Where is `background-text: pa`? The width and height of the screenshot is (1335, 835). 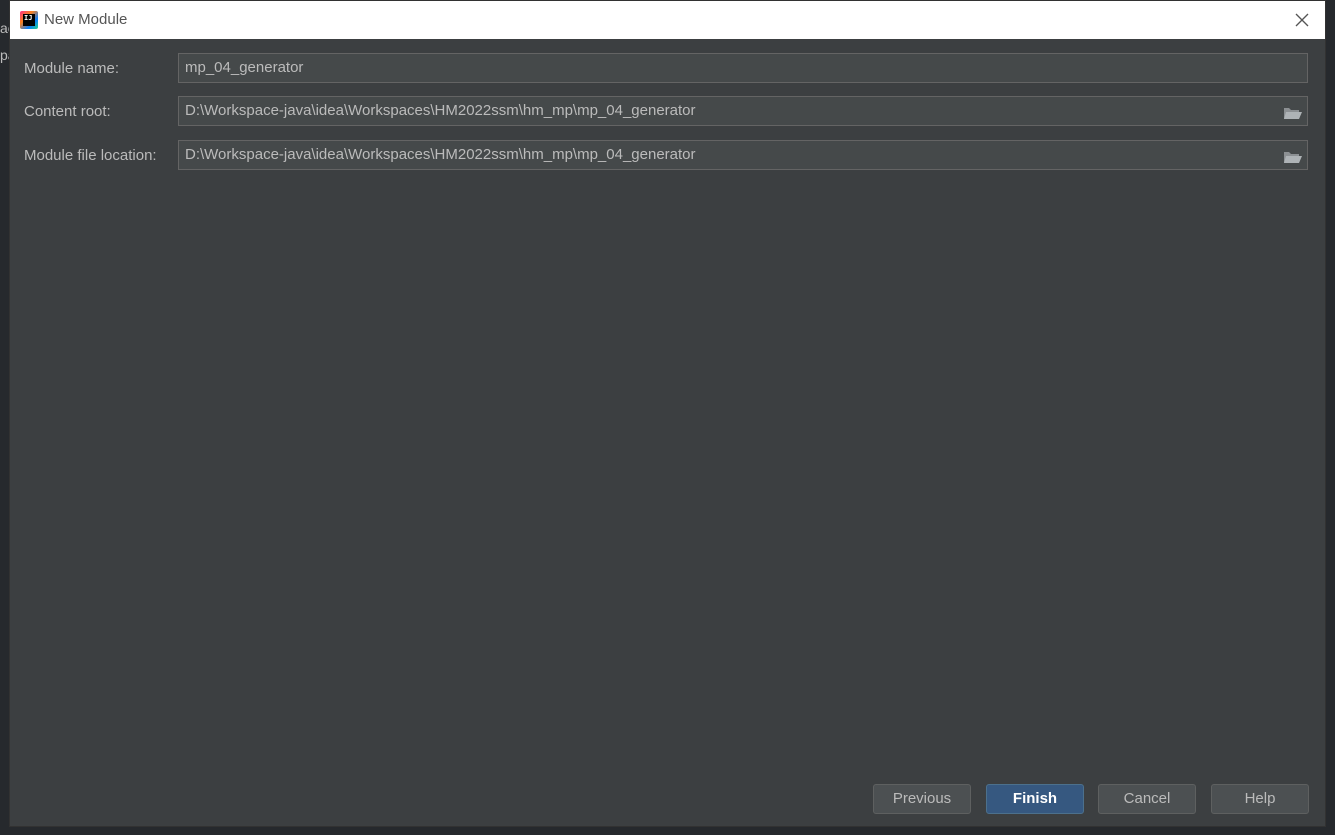
background-text: pa is located at coordinates (4, 55).